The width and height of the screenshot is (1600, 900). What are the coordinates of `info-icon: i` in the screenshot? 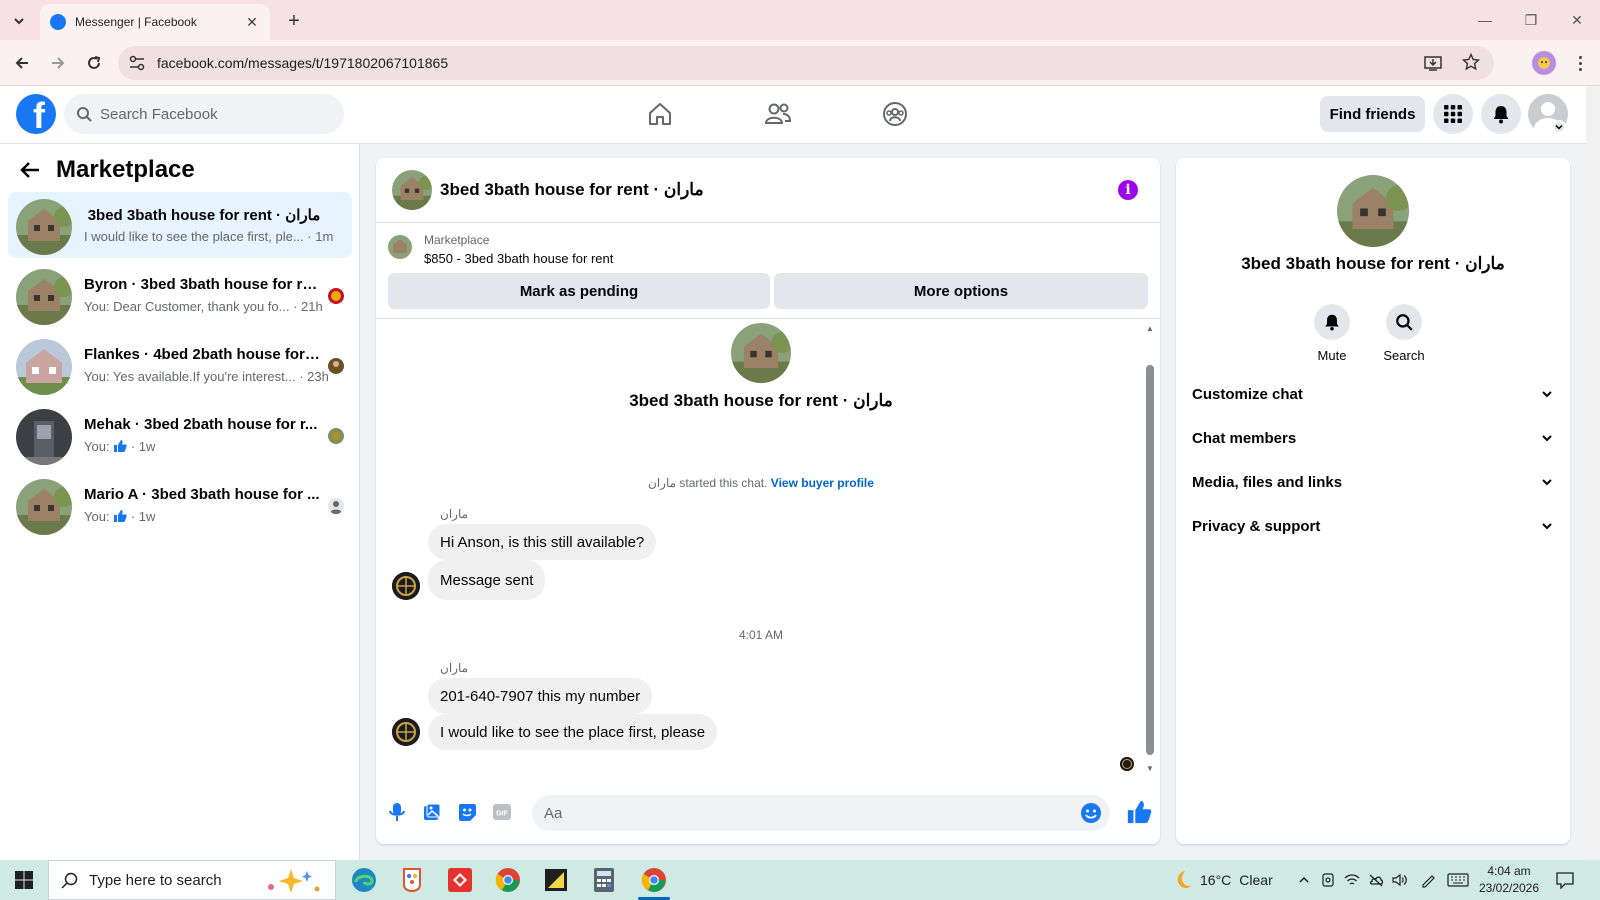 It's located at (1128, 190).